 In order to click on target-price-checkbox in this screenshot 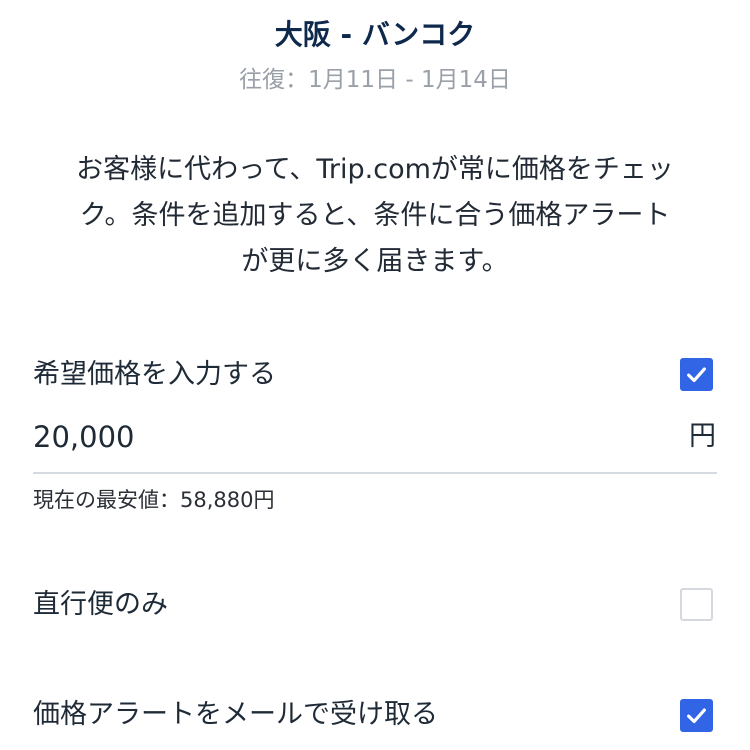, I will do `click(696, 374)`.